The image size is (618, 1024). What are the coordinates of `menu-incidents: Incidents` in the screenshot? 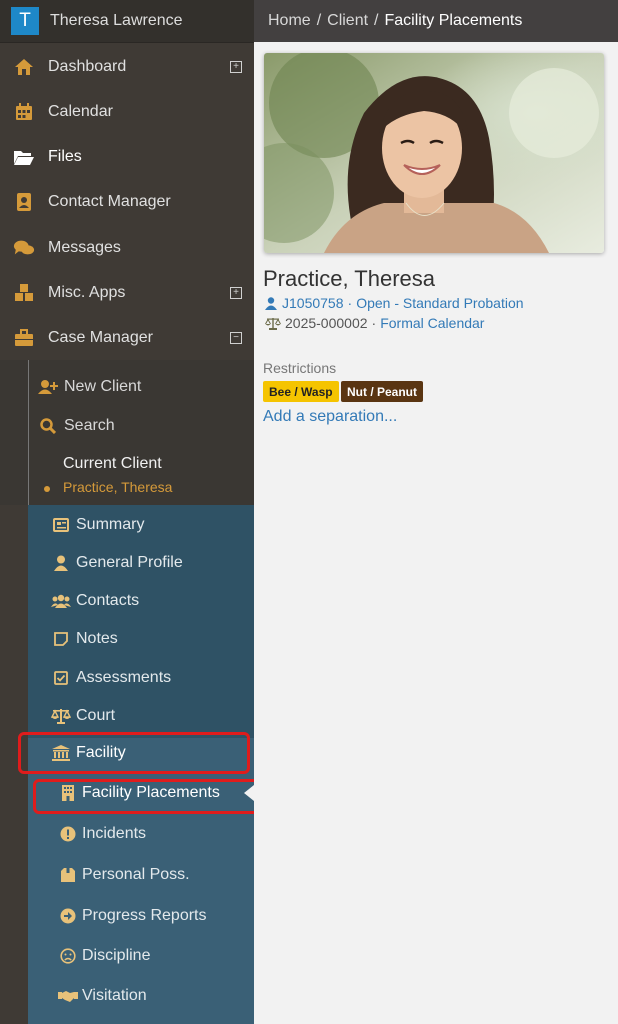 It's located at (102, 834).